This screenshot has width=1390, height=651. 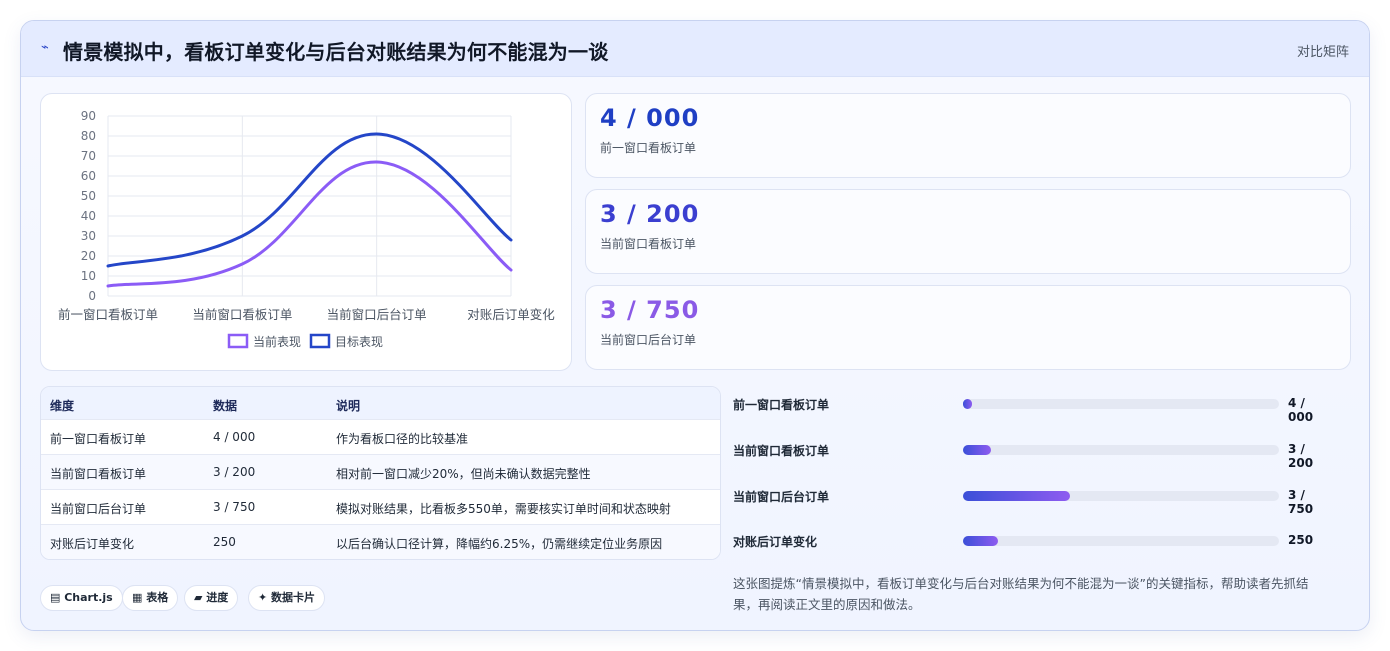 I want to click on kpi-label: 当前窗口看板订单, so click(x=648, y=244).